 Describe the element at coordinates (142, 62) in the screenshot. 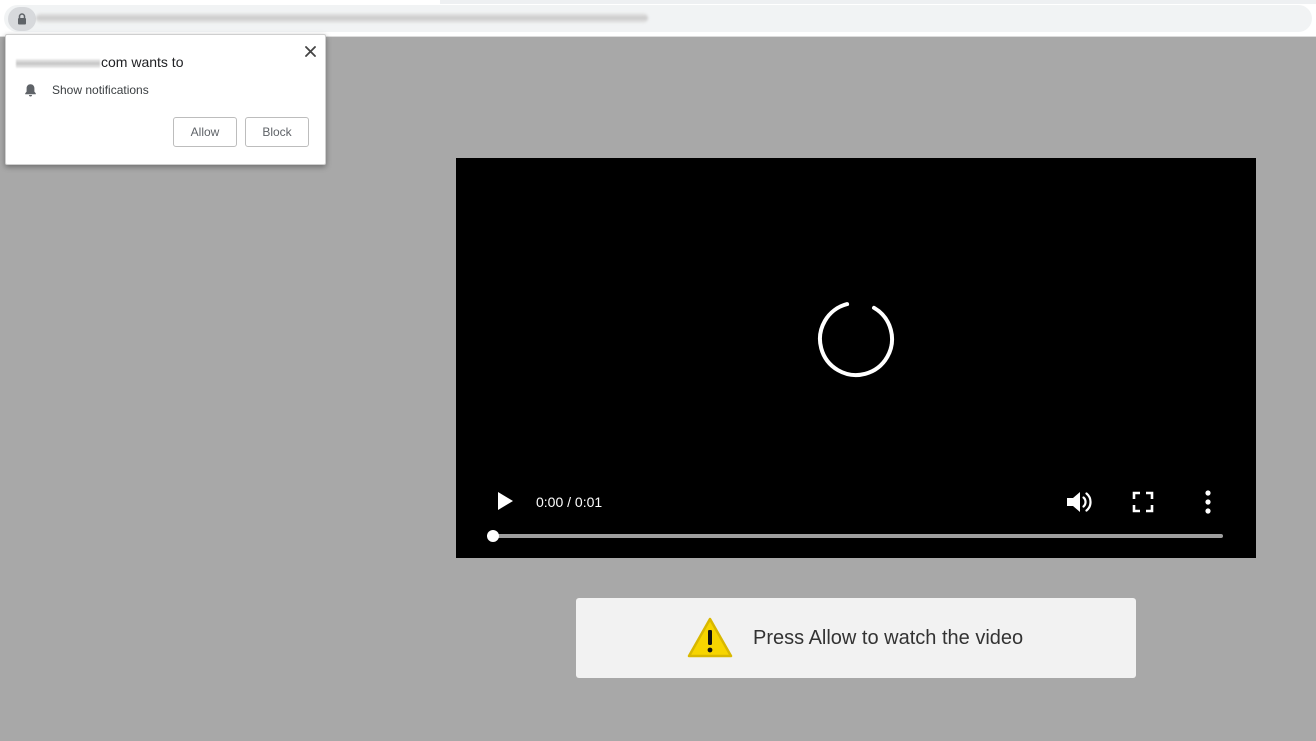

I see `popup-title-text: com wants to` at that location.